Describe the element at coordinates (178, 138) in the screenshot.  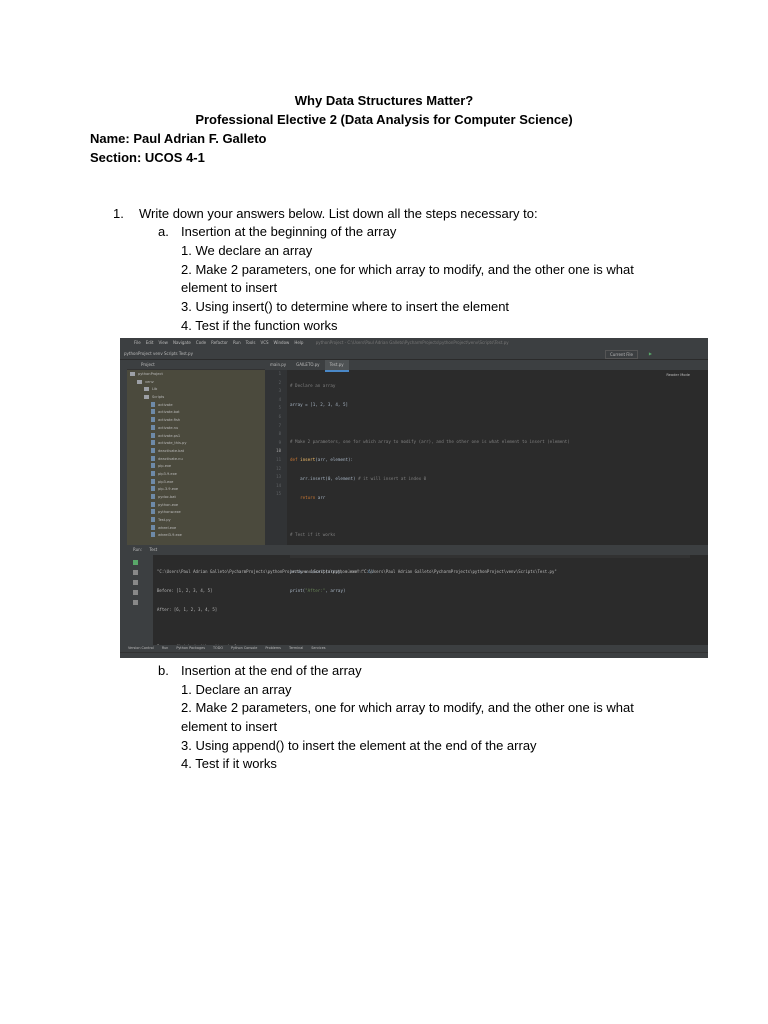
I see `student-name: Name: Paul Adrian F. Galleto` at that location.